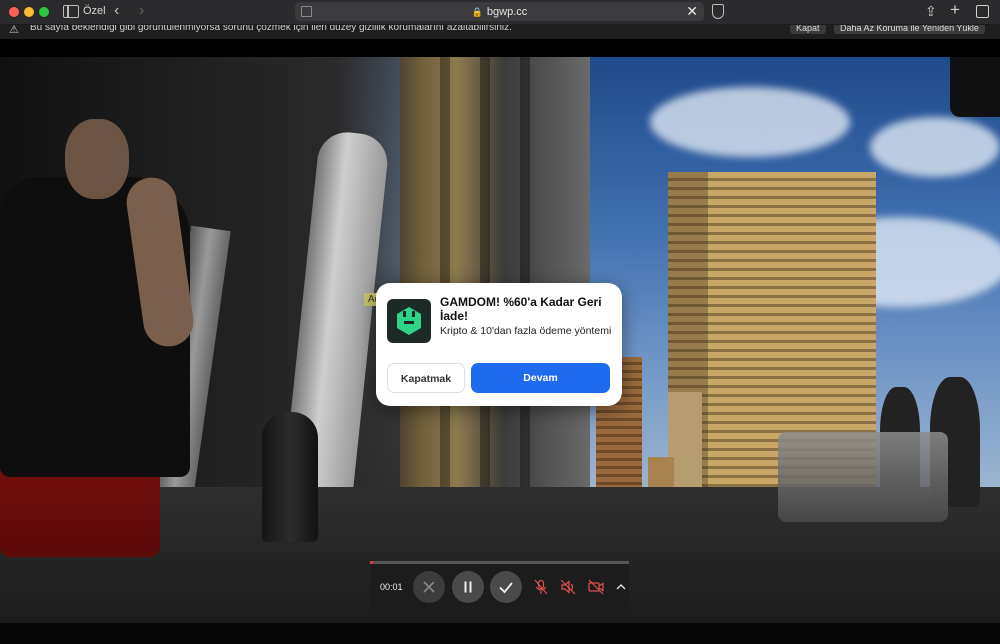 This screenshot has width=1000, height=644. Describe the element at coordinates (568, 587) in the screenshot. I see `speaker-muted-icon` at that location.